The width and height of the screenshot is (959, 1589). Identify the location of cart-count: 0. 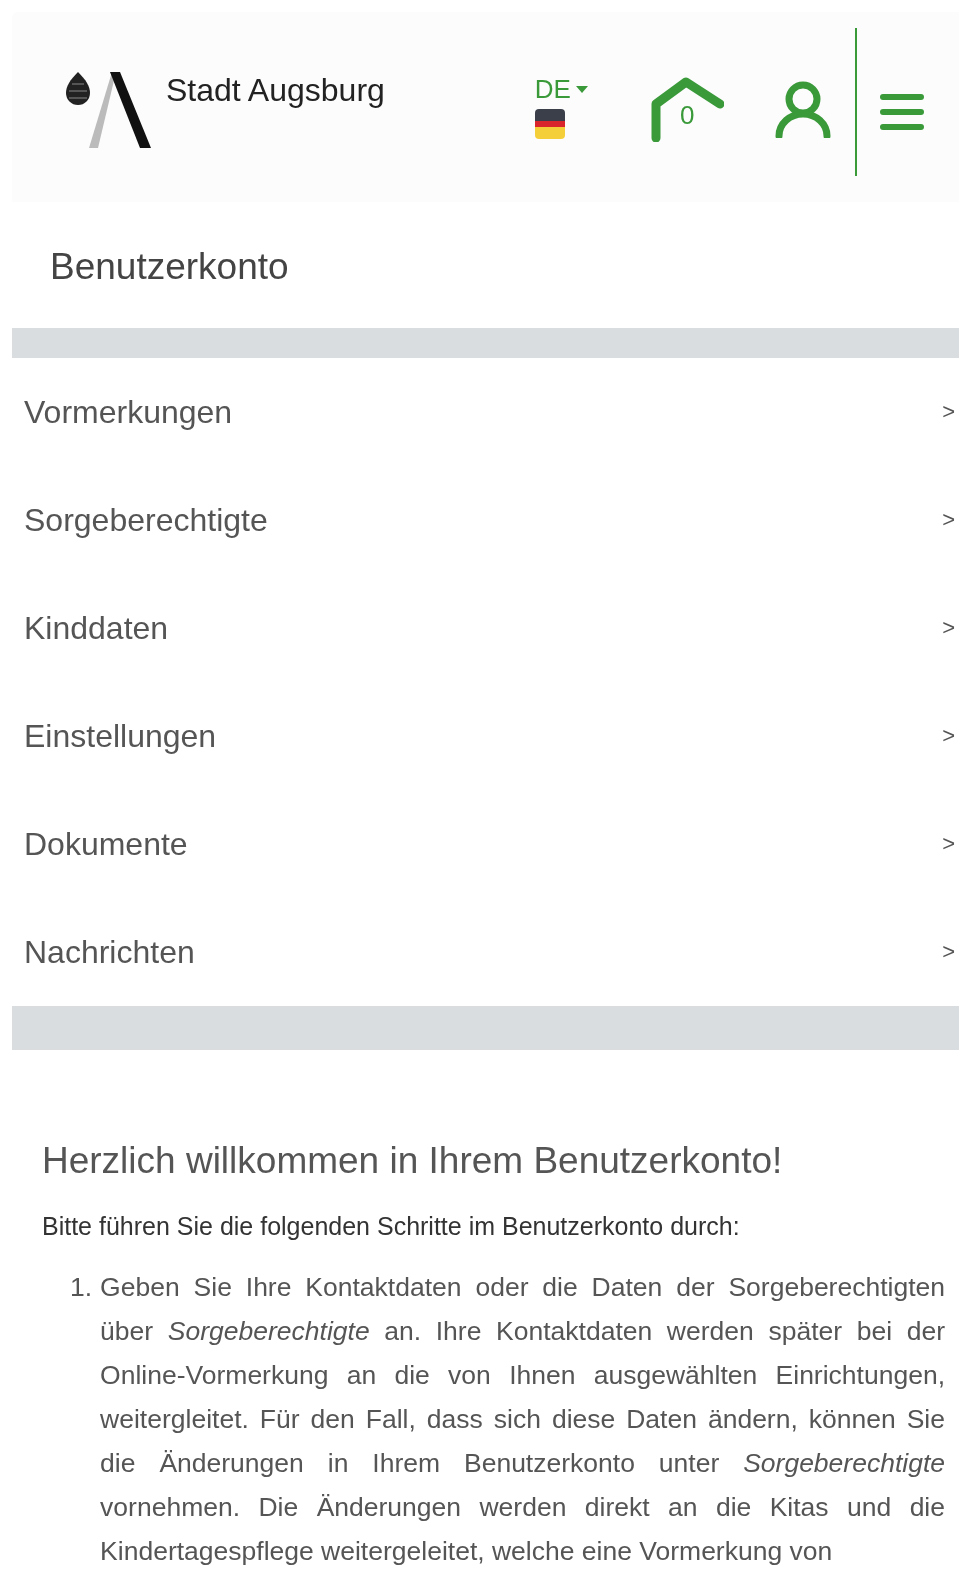
(687, 115).